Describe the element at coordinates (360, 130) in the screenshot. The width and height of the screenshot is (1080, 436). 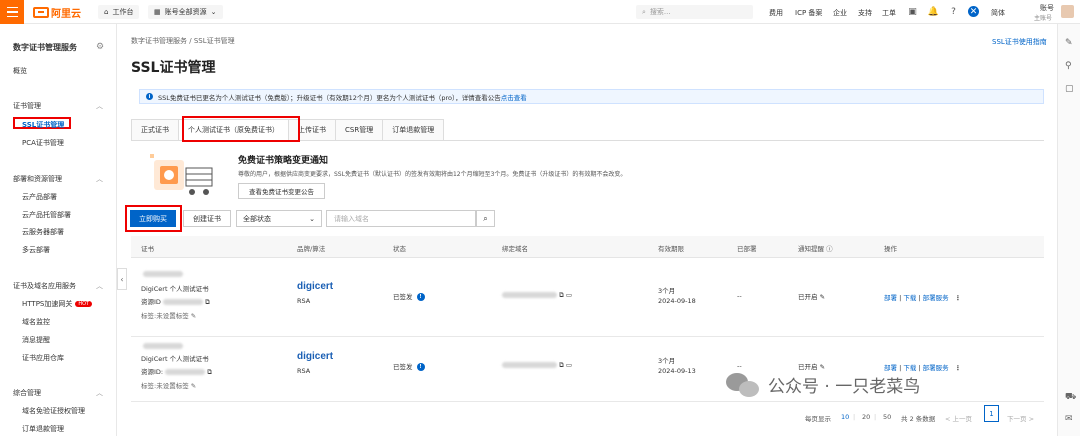
I see `tab-csr-management: CSR管理` at that location.